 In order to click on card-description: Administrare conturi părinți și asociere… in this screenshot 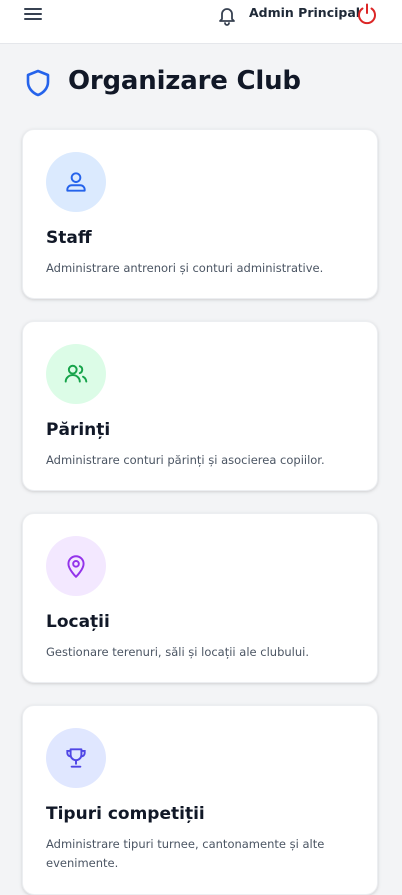, I will do `click(185, 460)`.